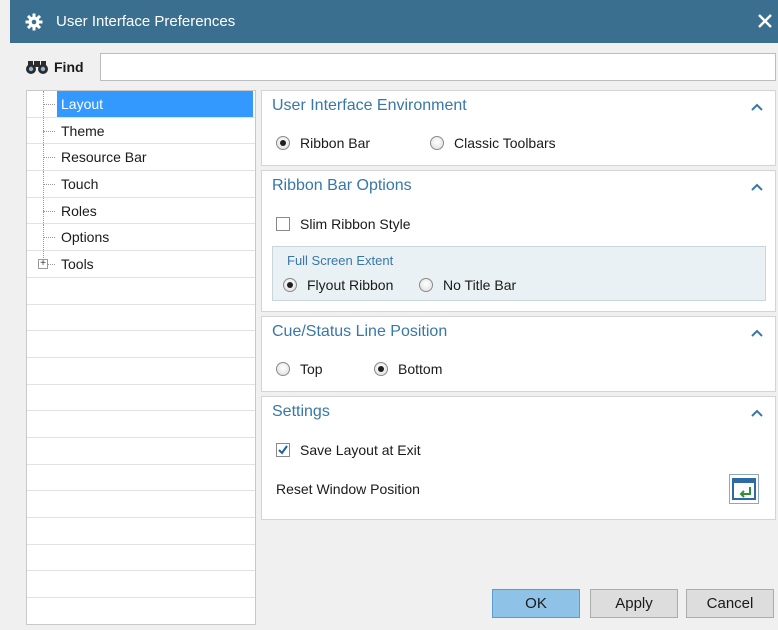 The height and width of the screenshot is (630, 778). Describe the element at coordinates (360, 331) in the screenshot. I see `section-title: Cue/Status Line Position` at that location.